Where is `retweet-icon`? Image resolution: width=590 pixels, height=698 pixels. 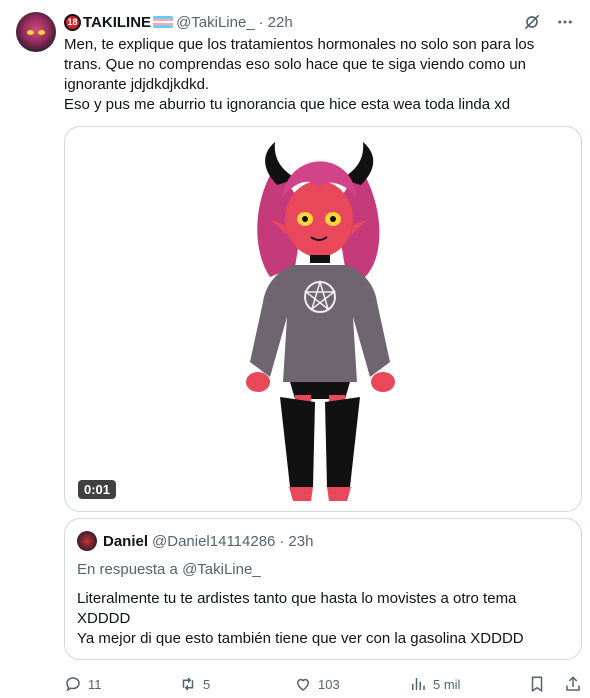
retweet-icon is located at coordinates (188, 684).